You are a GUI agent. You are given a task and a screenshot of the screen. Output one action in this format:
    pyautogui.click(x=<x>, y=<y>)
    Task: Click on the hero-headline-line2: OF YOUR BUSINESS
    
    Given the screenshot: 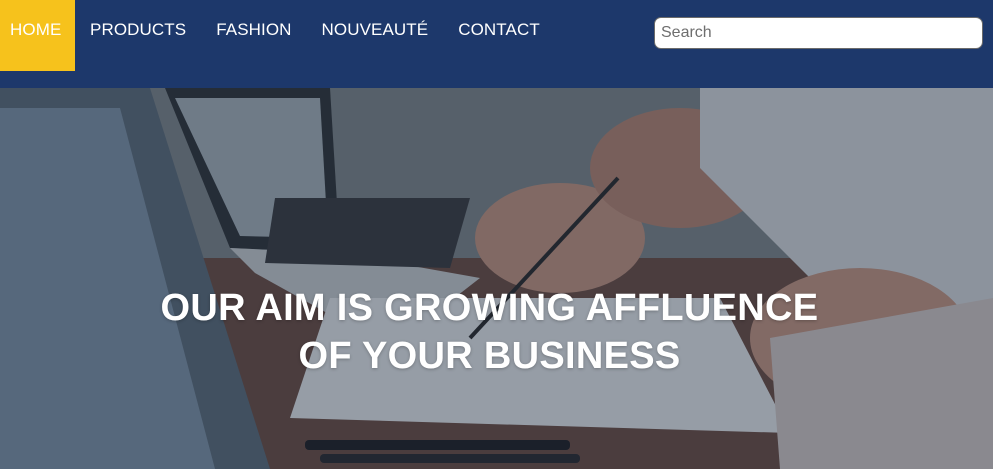 What is the action you would take?
    pyautogui.click(x=489, y=356)
    